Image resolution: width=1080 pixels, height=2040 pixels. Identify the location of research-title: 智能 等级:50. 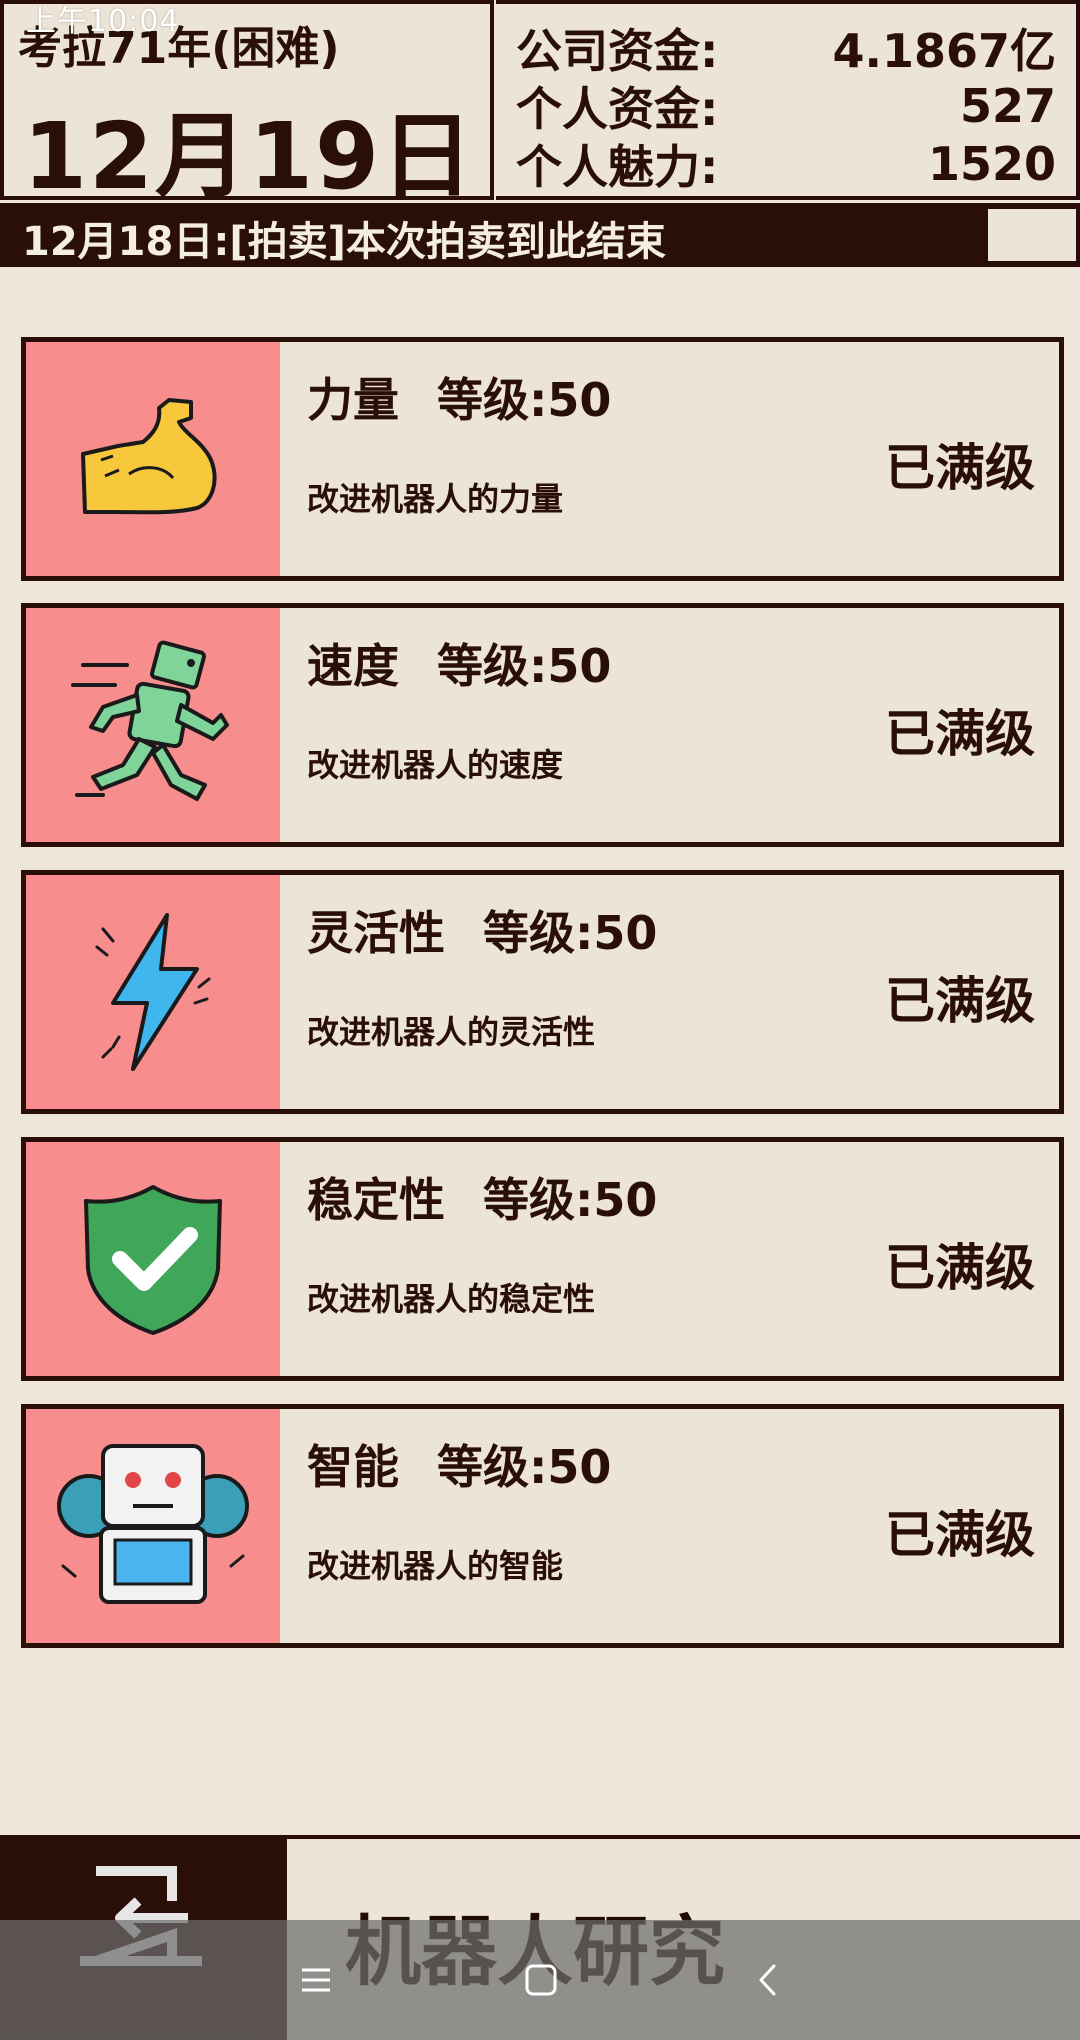
(459, 1464).